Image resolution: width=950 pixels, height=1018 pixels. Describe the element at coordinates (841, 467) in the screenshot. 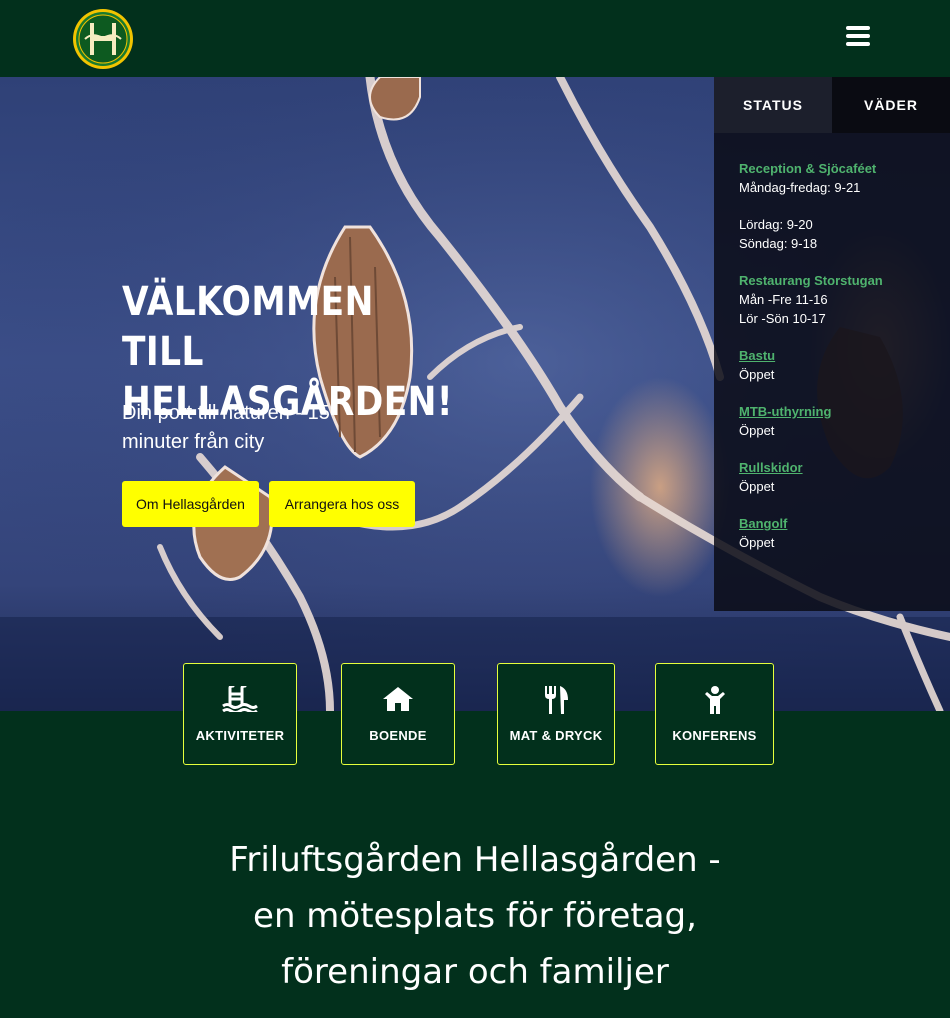

I see `status-link-rullskidor: Rullskidor` at that location.